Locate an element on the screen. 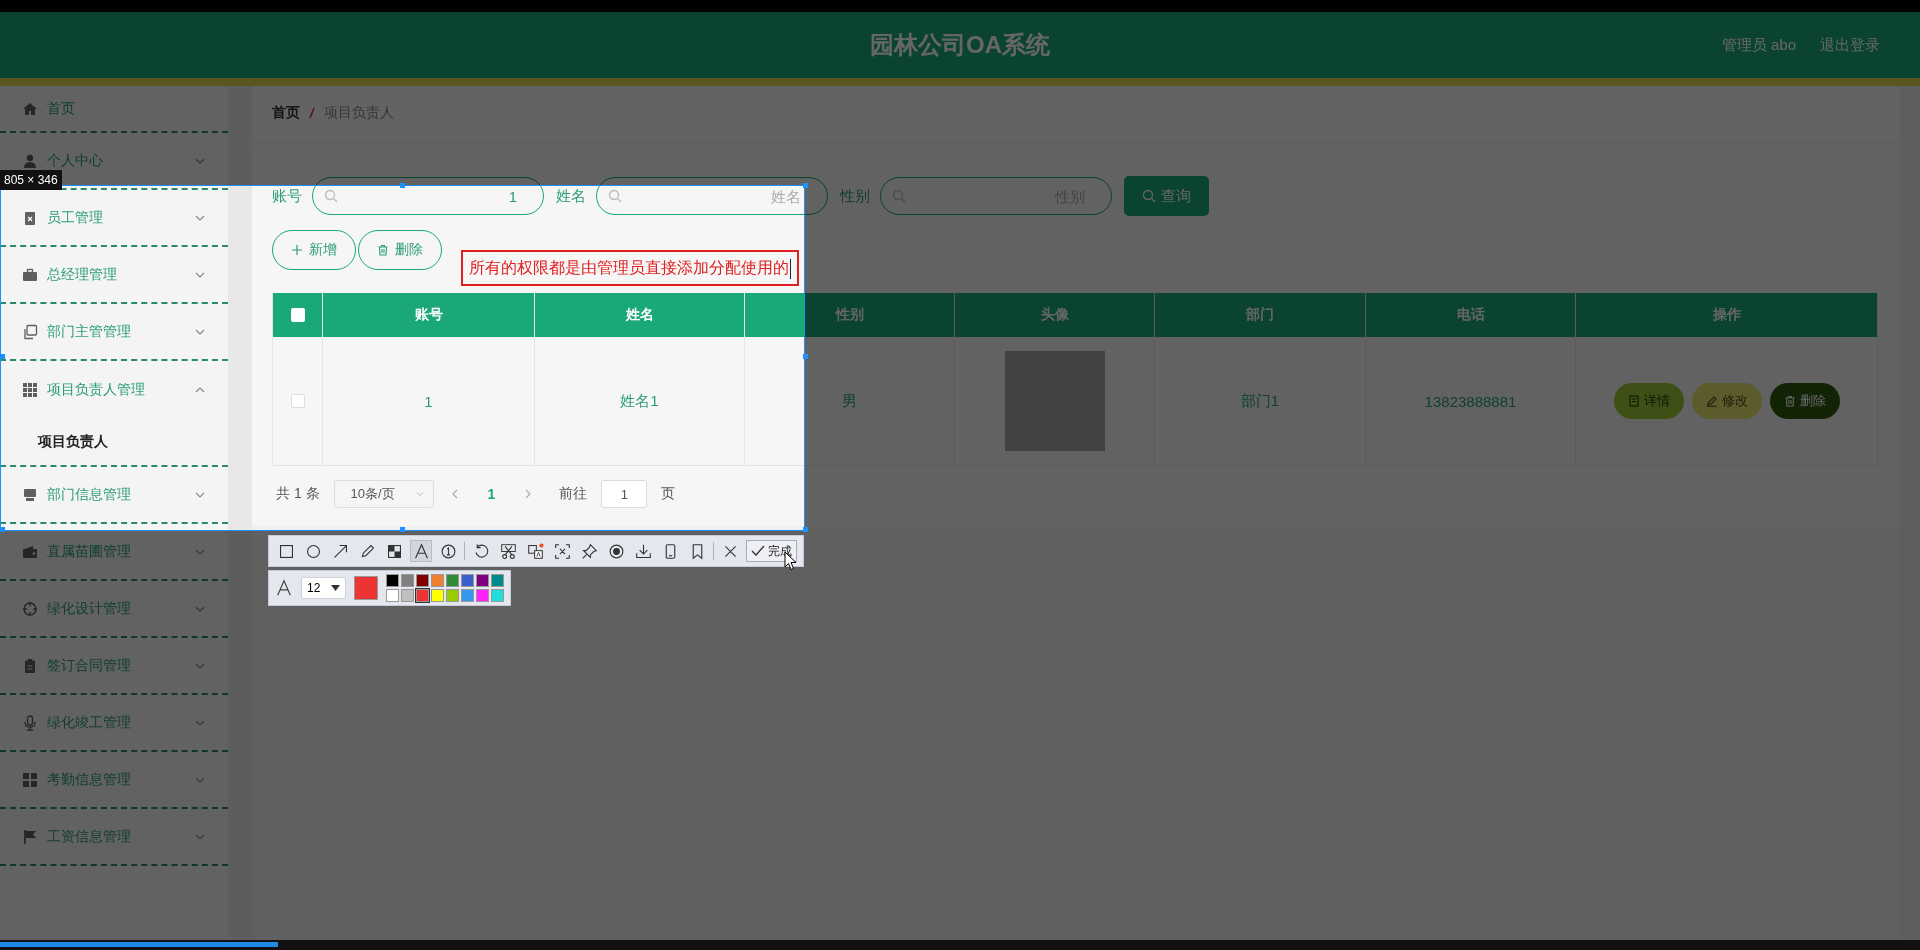  dropdown-icon is located at coordinates (335, 588).